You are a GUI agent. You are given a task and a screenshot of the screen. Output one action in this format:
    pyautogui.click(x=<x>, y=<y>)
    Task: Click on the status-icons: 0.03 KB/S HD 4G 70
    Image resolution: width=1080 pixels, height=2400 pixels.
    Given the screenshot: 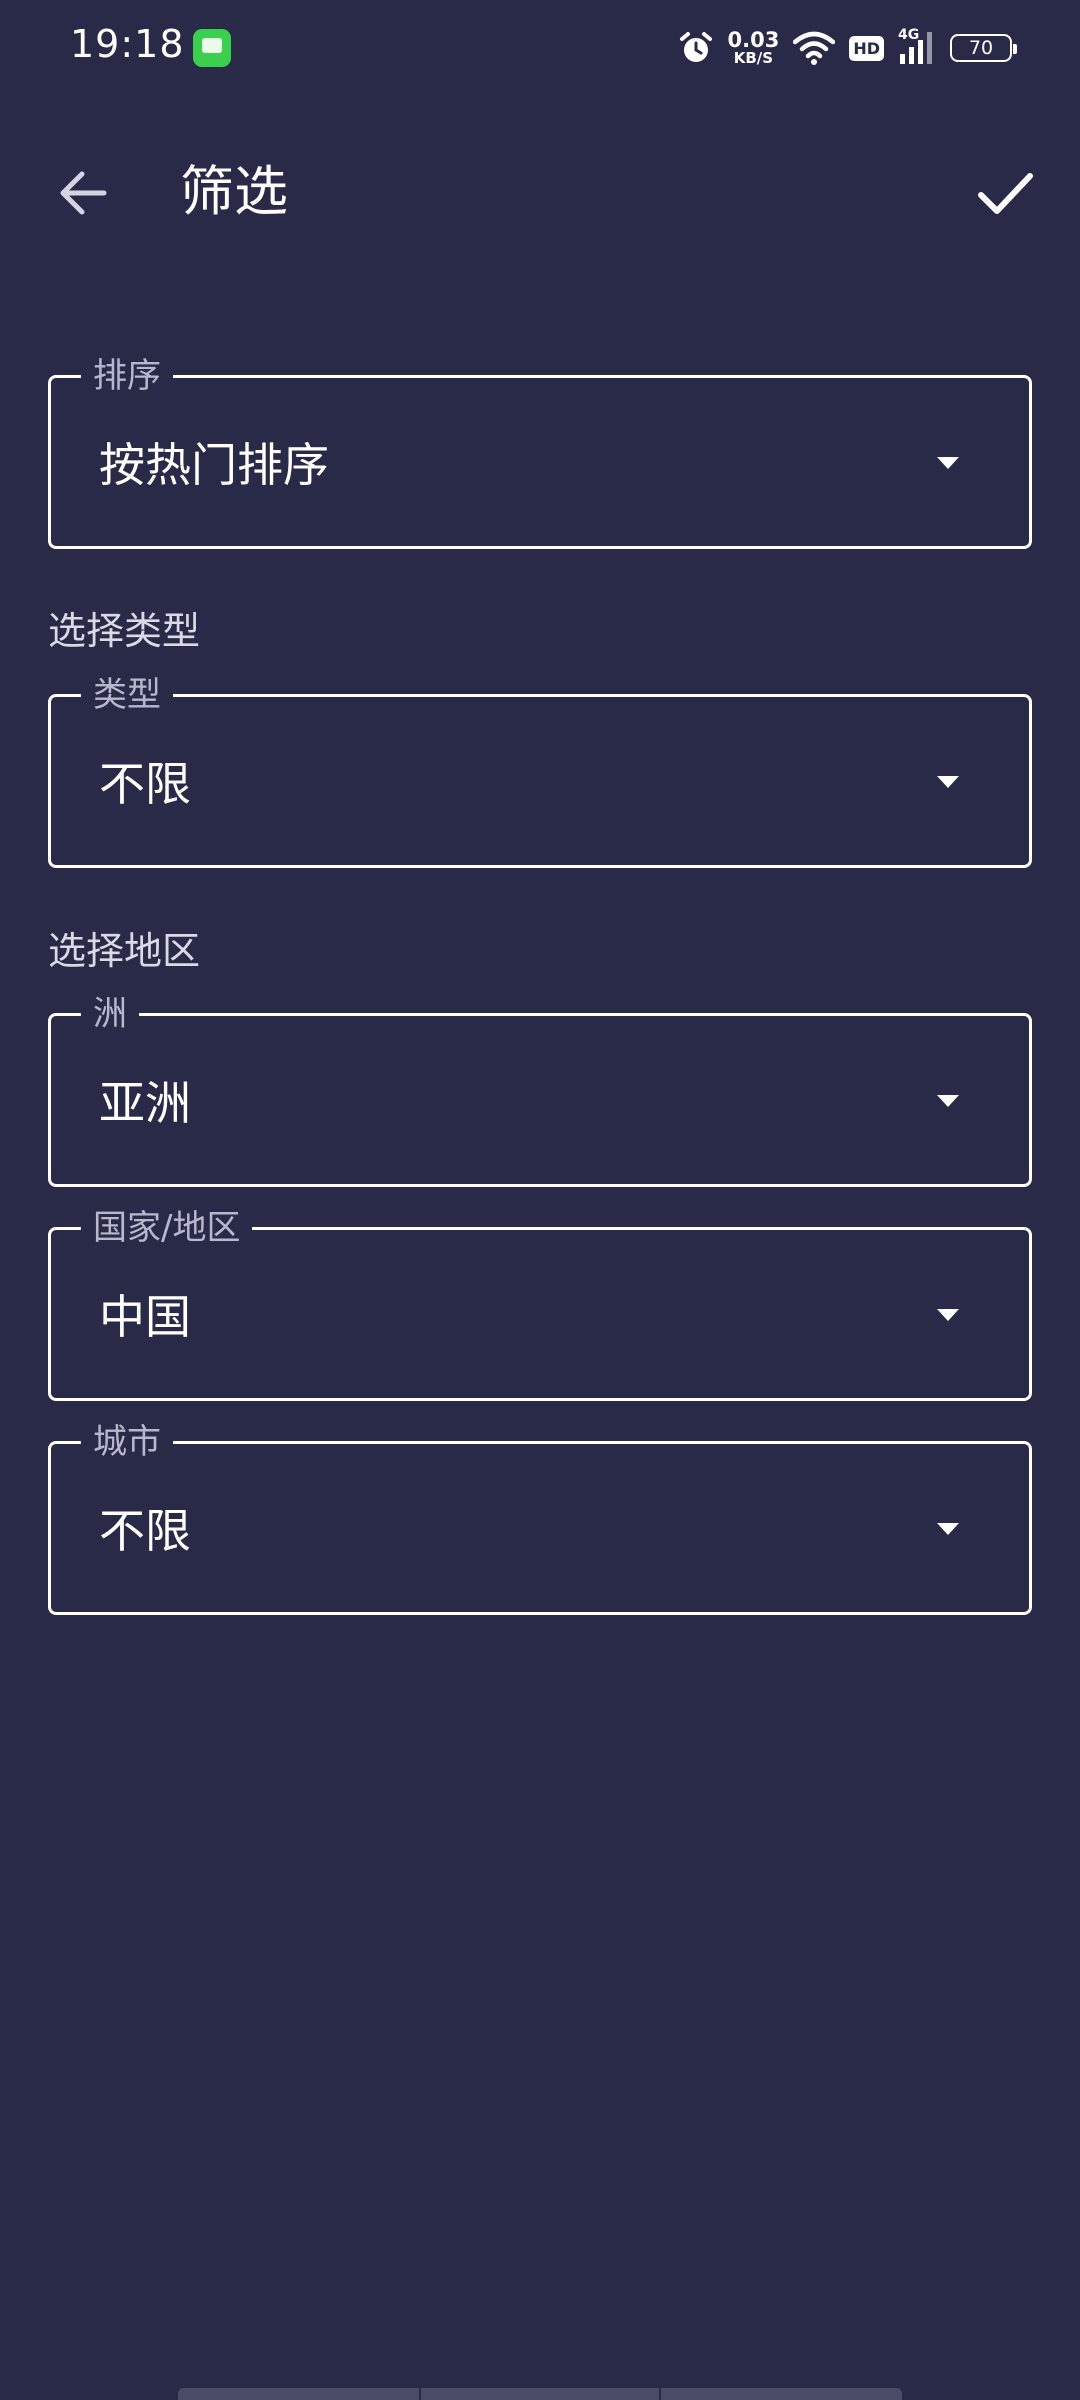 What is the action you would take?
    pyautogui.click(x=847, y=48)
    